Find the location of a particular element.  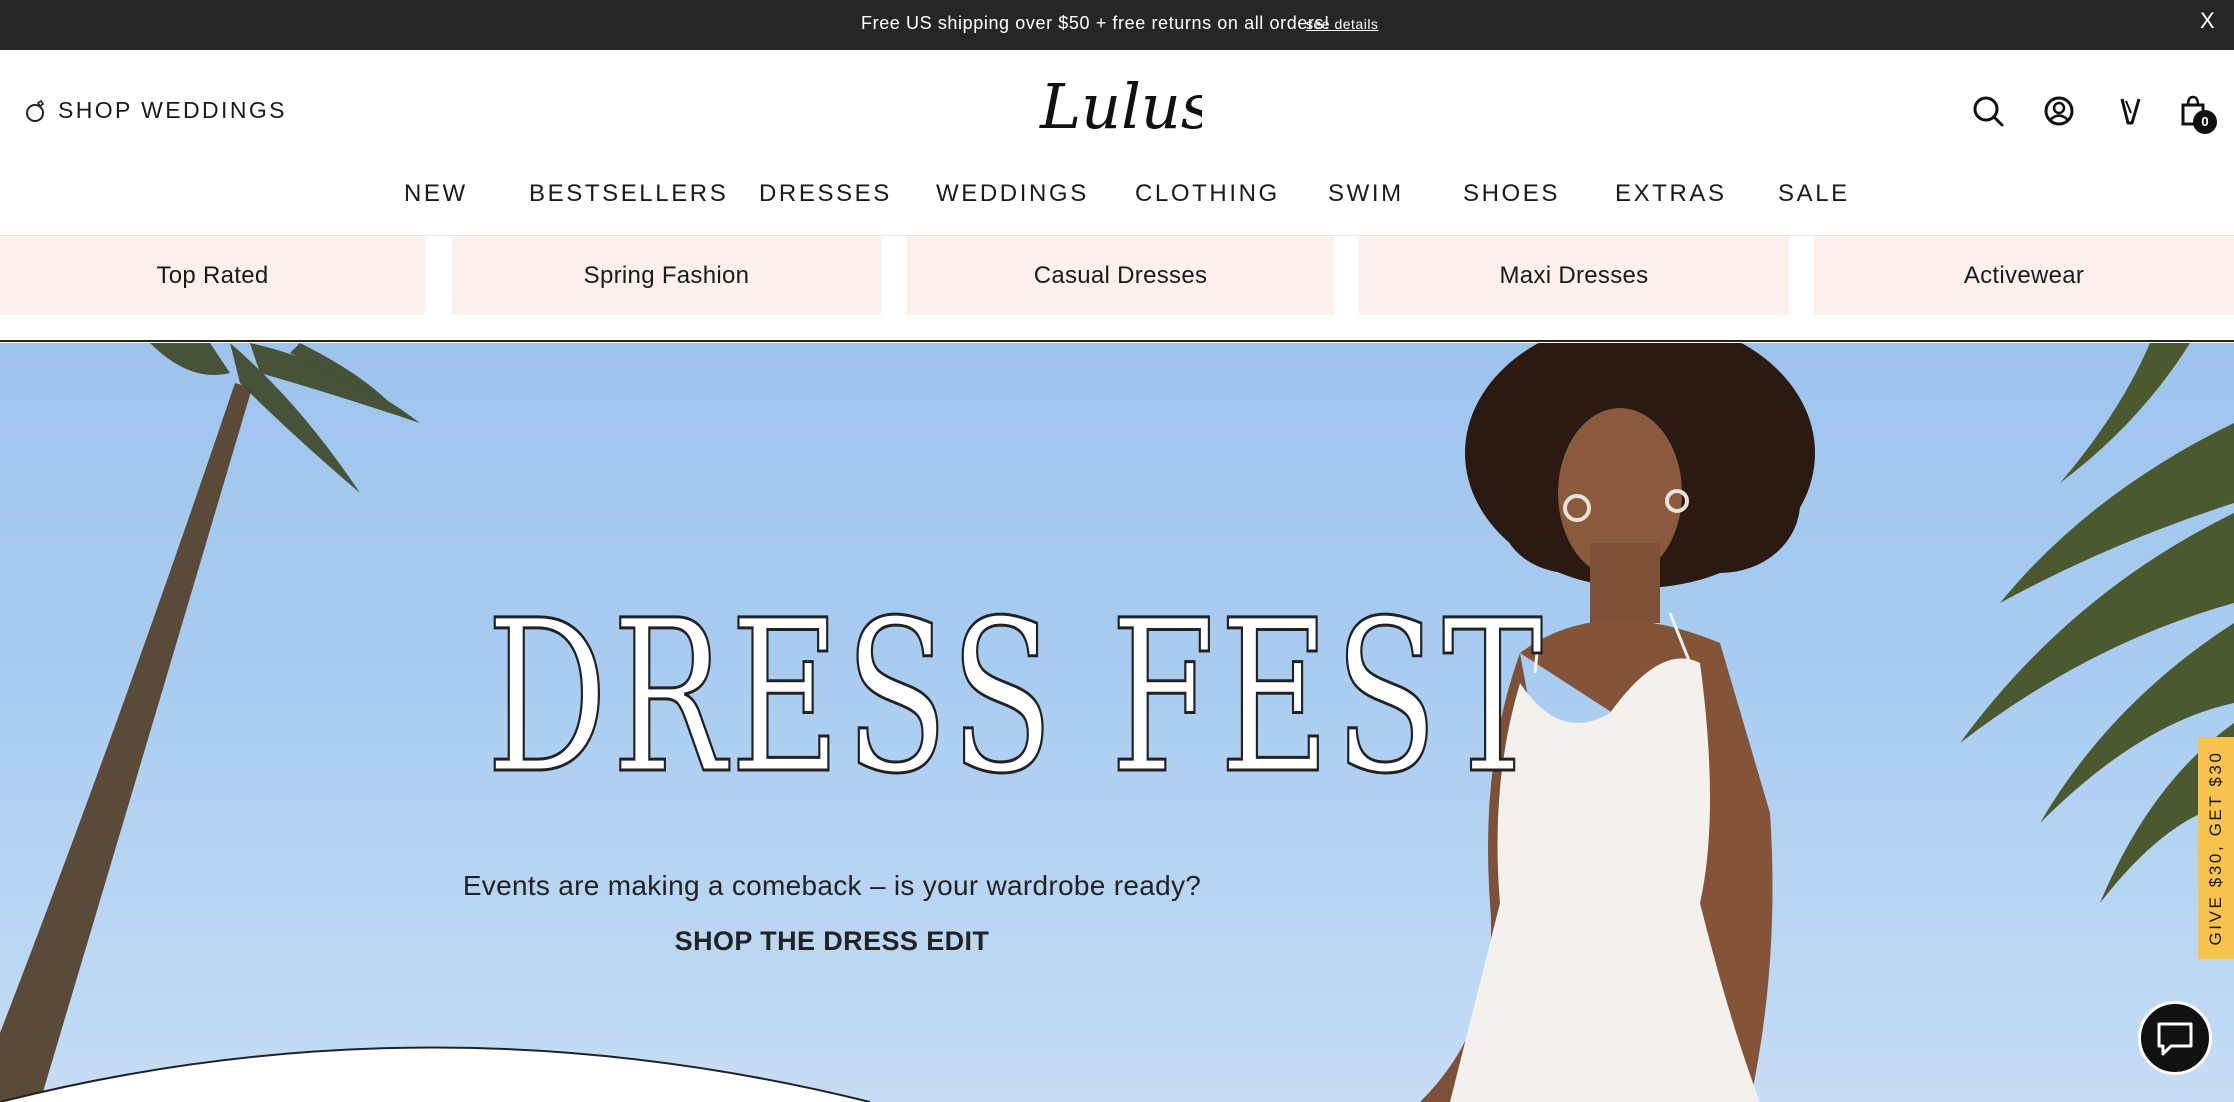

wishlist-icon is located at coordinates (2130, 111).